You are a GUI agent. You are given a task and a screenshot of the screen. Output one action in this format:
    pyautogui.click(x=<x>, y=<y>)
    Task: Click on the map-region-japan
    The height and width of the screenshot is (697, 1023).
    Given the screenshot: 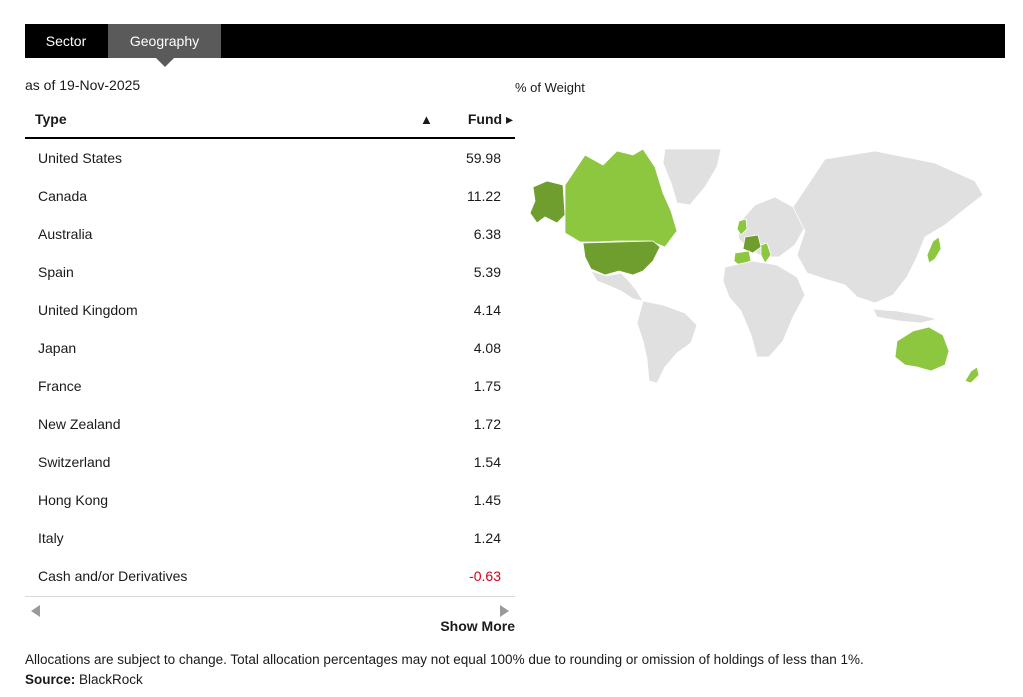 What is the action you would take?
    pyautogui.click(x=934, y=250)
    